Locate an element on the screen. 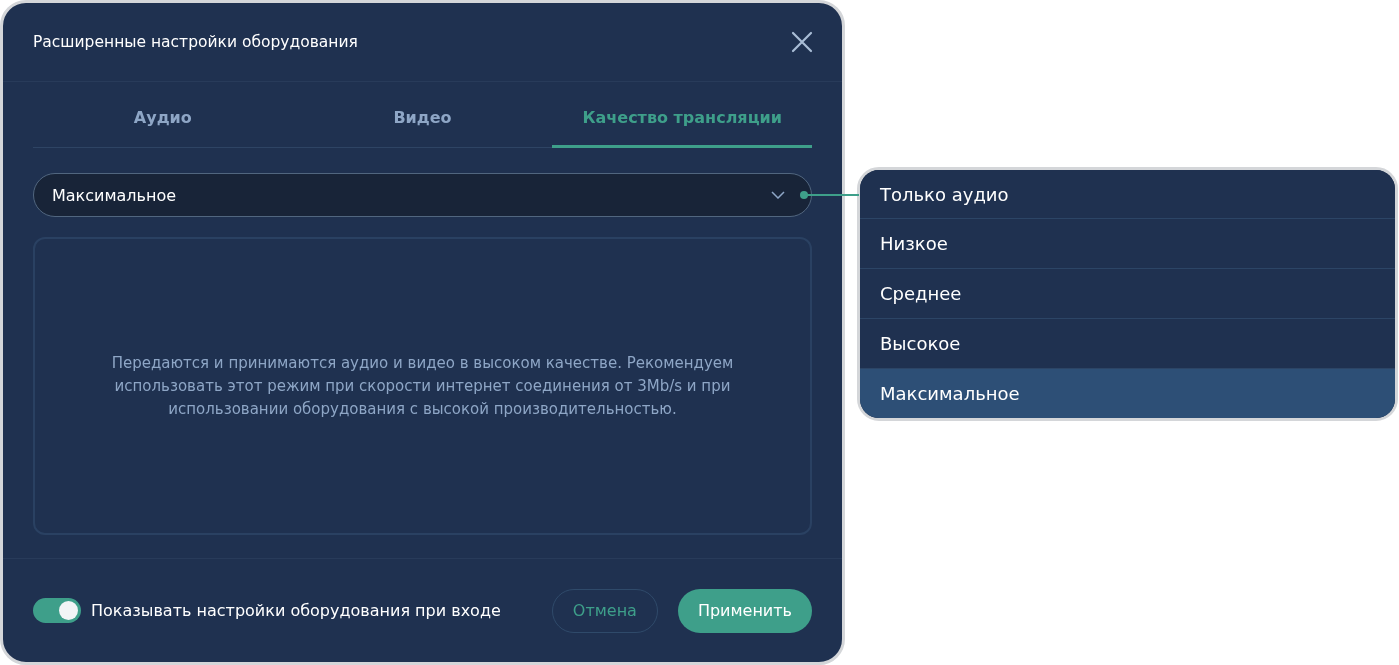 The width and height of the screenshot is (1399, 665). tab: Аудио is located at coordinates (163, 119).